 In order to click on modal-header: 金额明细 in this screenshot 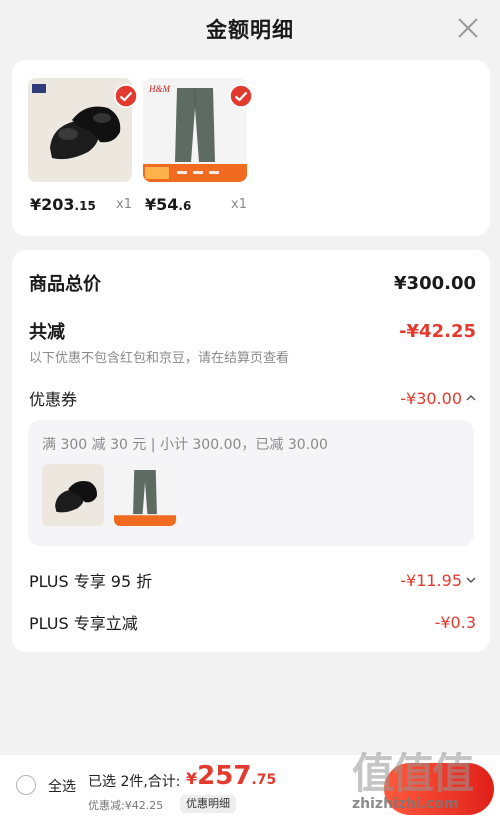, I will do `click(250, 29)`.